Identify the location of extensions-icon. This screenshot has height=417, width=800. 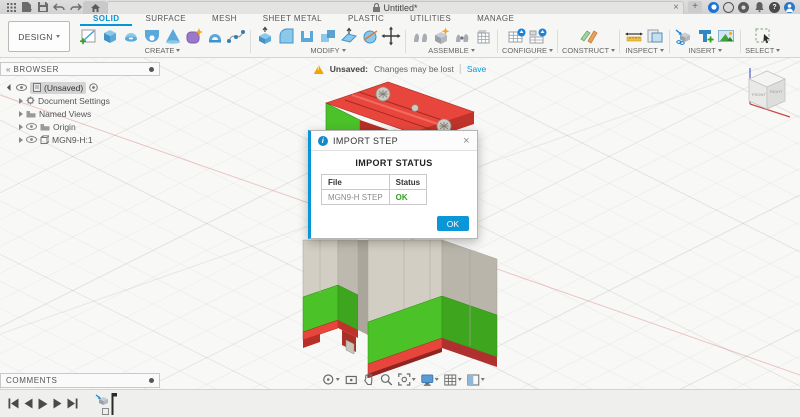
(728, 7).